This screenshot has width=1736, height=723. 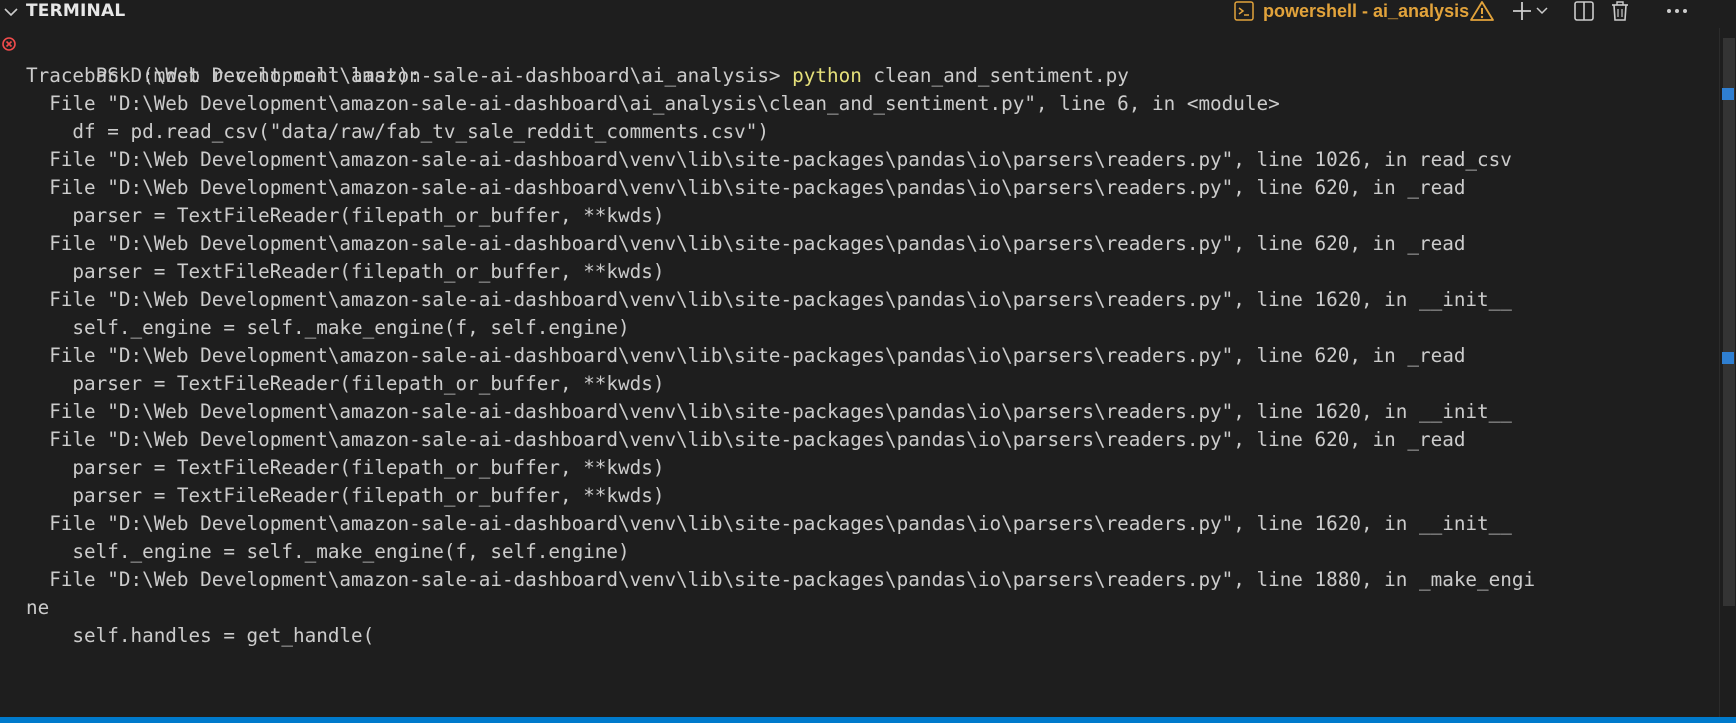 What do you see at coordinates (9, 44) in the screenshot?
I see `command-error-icon` at bounding box center [9, 44].